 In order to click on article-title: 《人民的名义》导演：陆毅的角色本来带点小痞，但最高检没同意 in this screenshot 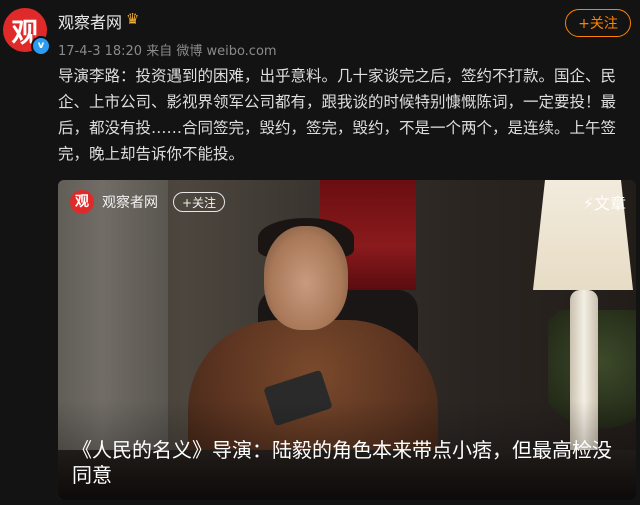, I will do `click(349, 463)`.